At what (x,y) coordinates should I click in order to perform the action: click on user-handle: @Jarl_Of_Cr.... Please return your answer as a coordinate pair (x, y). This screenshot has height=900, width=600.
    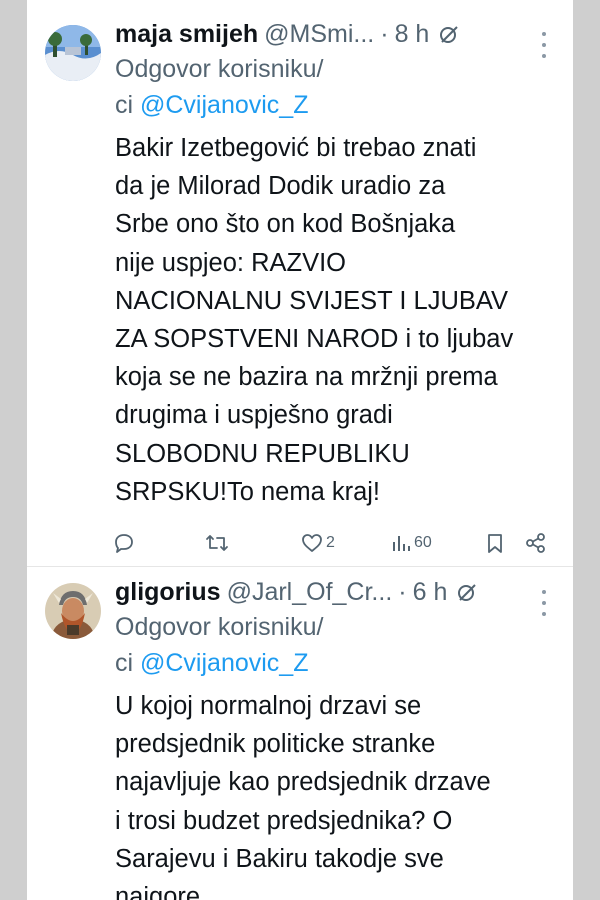
    Looking at the image, I should click on (310, 592).